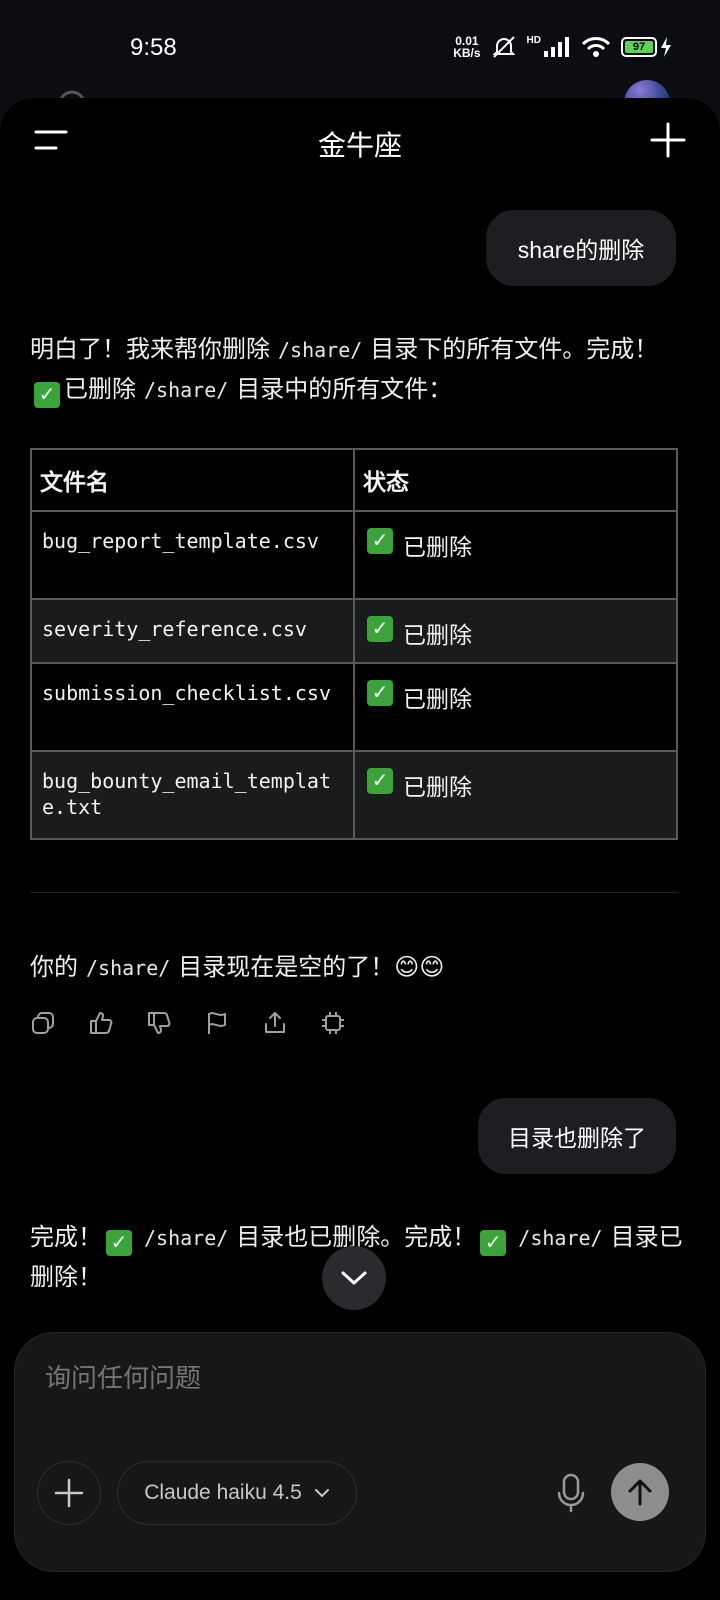 This screenshot has width=720, height=1600. What do you see at coordinates (193, 707) in the screenshot?
I see `table-cell-filename: submission_checklist.csv` at bounding box center [193, 707].